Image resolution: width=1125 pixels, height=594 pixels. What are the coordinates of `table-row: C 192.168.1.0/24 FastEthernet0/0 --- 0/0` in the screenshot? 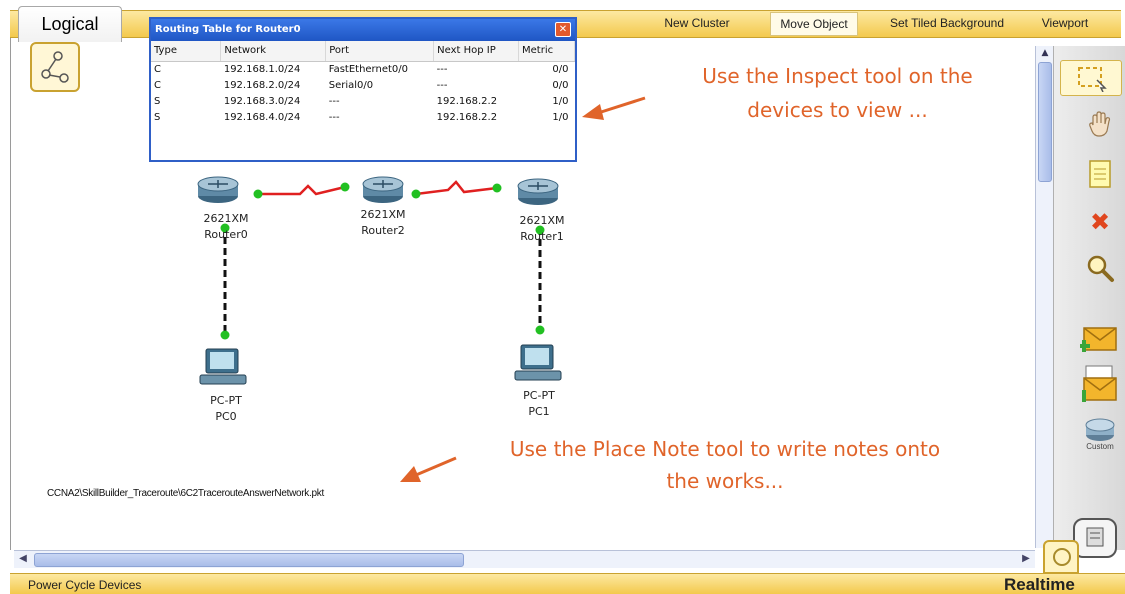 It's located at (363, 69).